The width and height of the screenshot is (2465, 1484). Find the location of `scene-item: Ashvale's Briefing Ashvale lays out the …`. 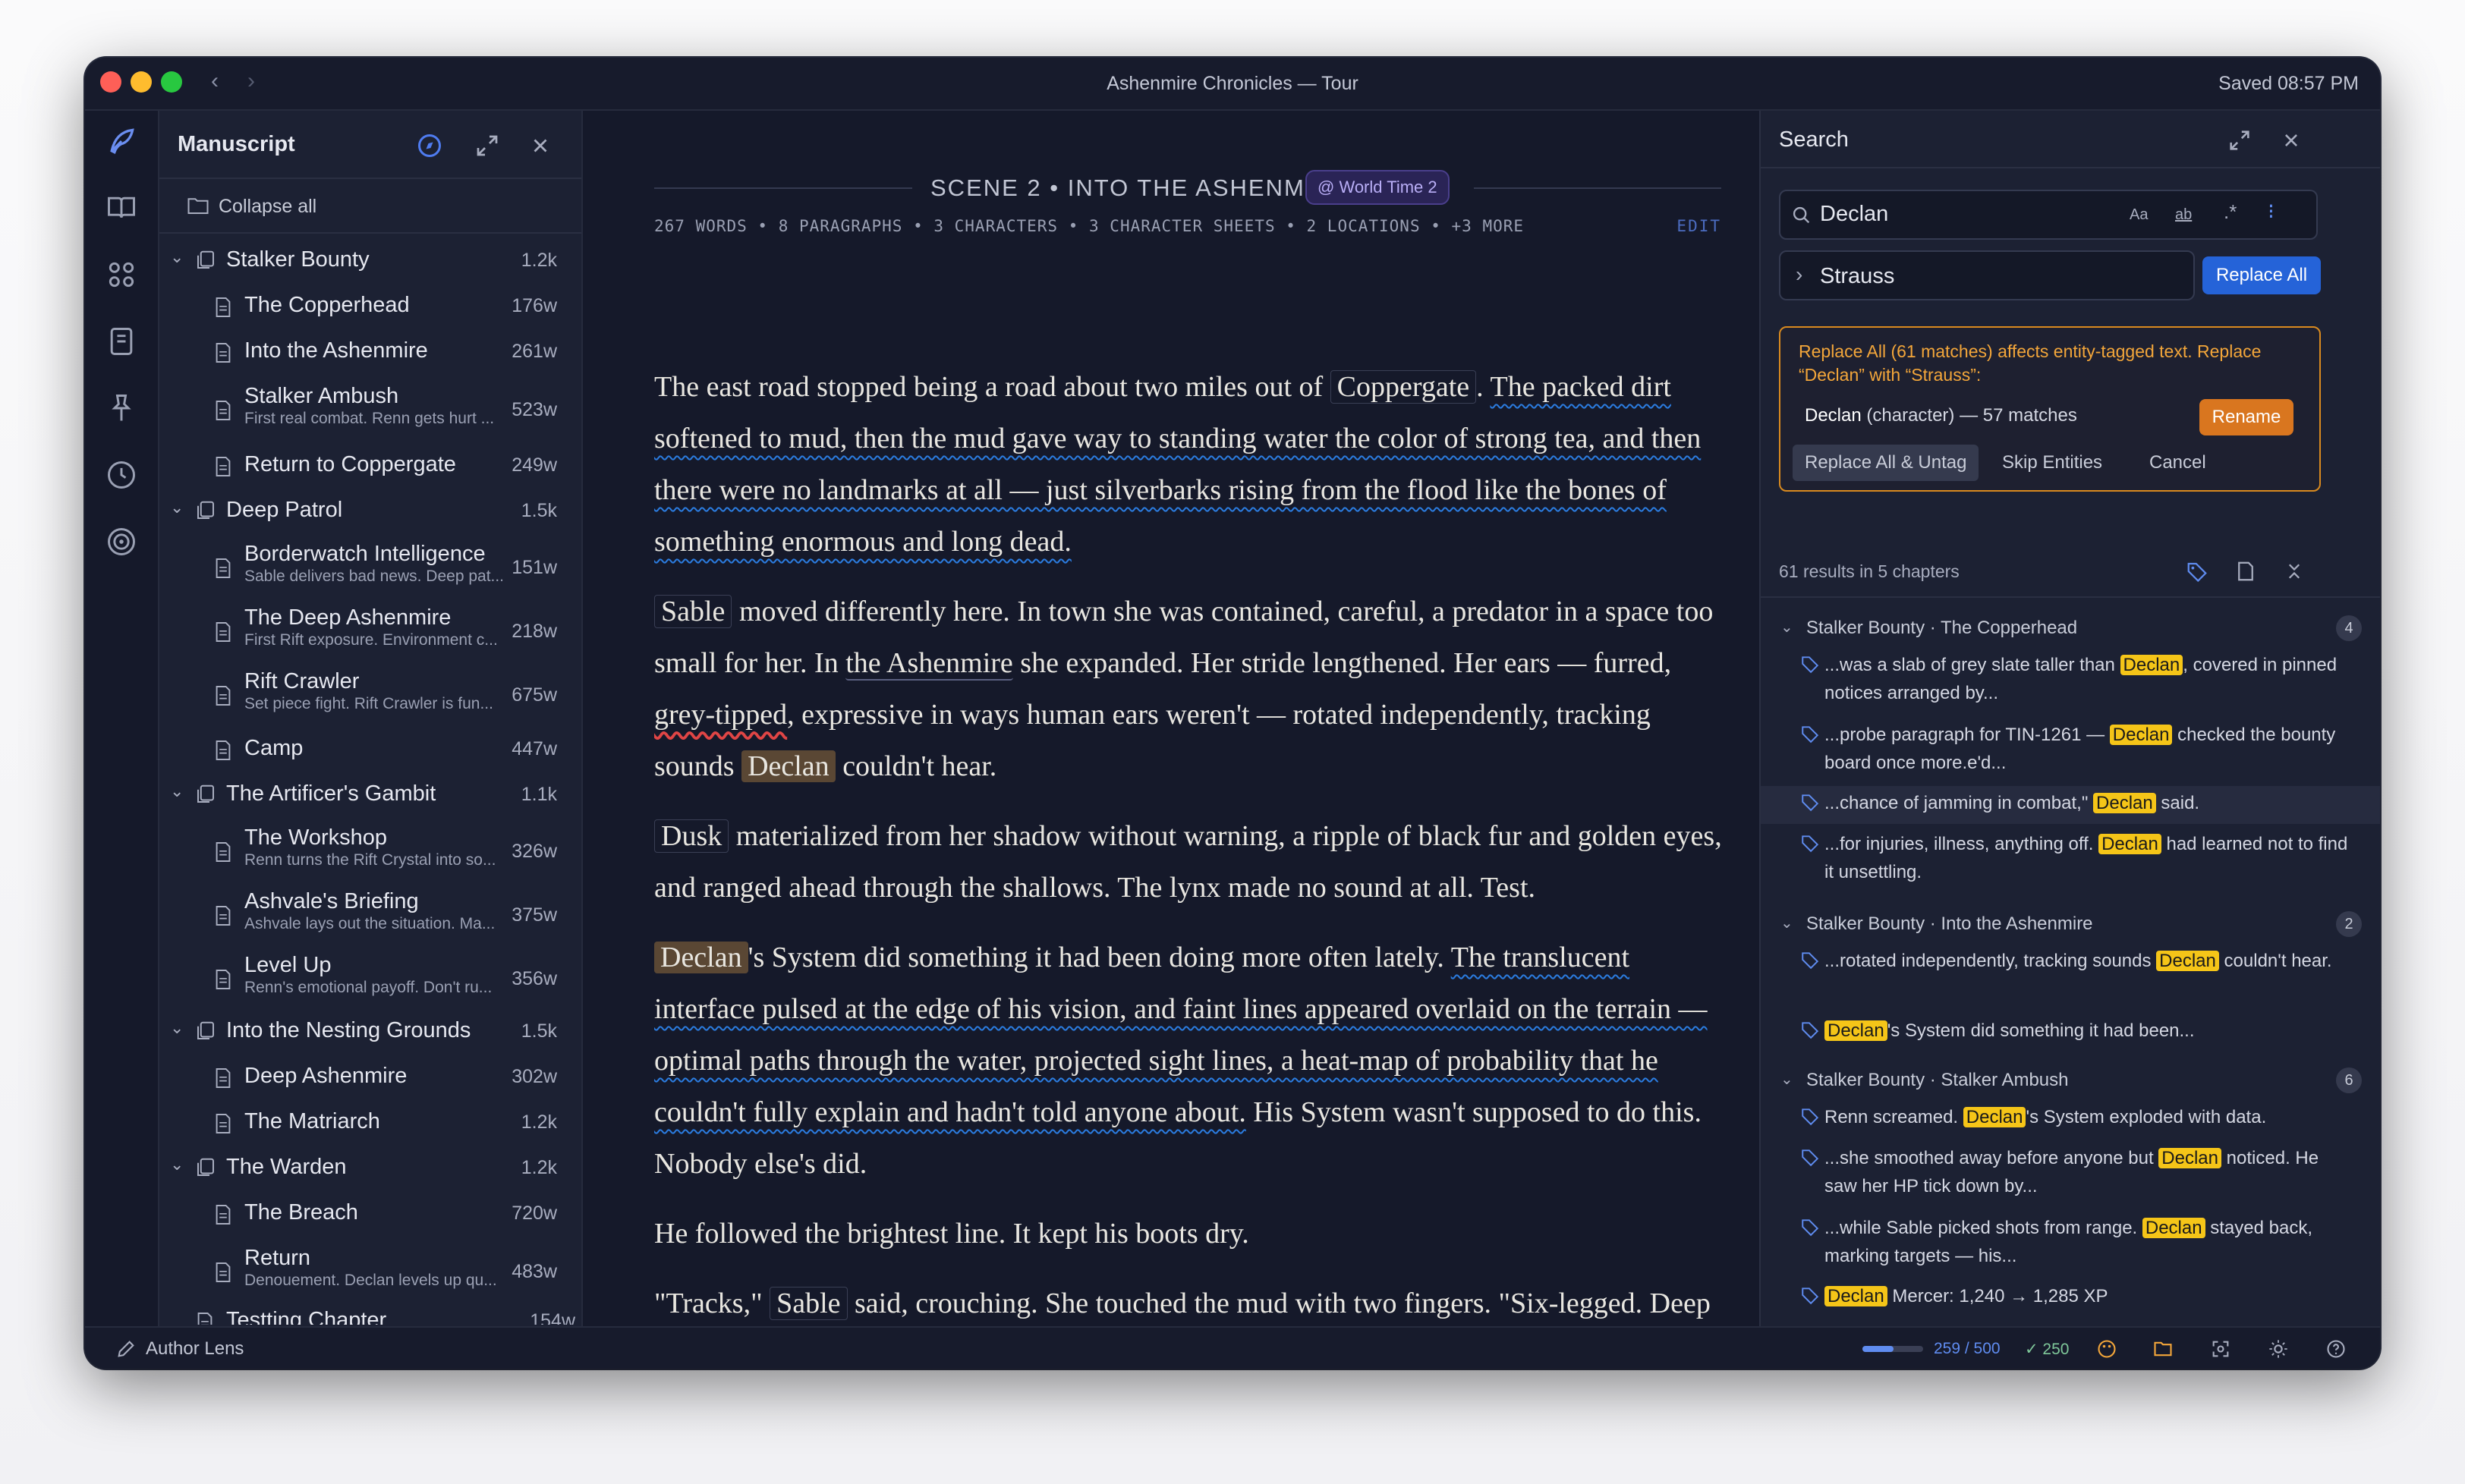

scene-item: Ashvale's Briefing Ashvale lays out the … is located at coordinates (370, 915).